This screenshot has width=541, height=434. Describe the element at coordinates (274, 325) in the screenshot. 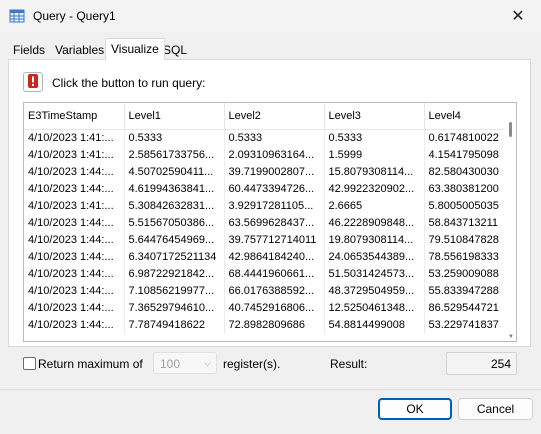

I see `table-cell: 72.8982809686` at that location.